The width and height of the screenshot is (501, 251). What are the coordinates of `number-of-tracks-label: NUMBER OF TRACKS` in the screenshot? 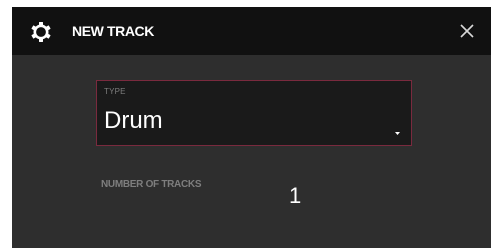 It's located at (151, 184).